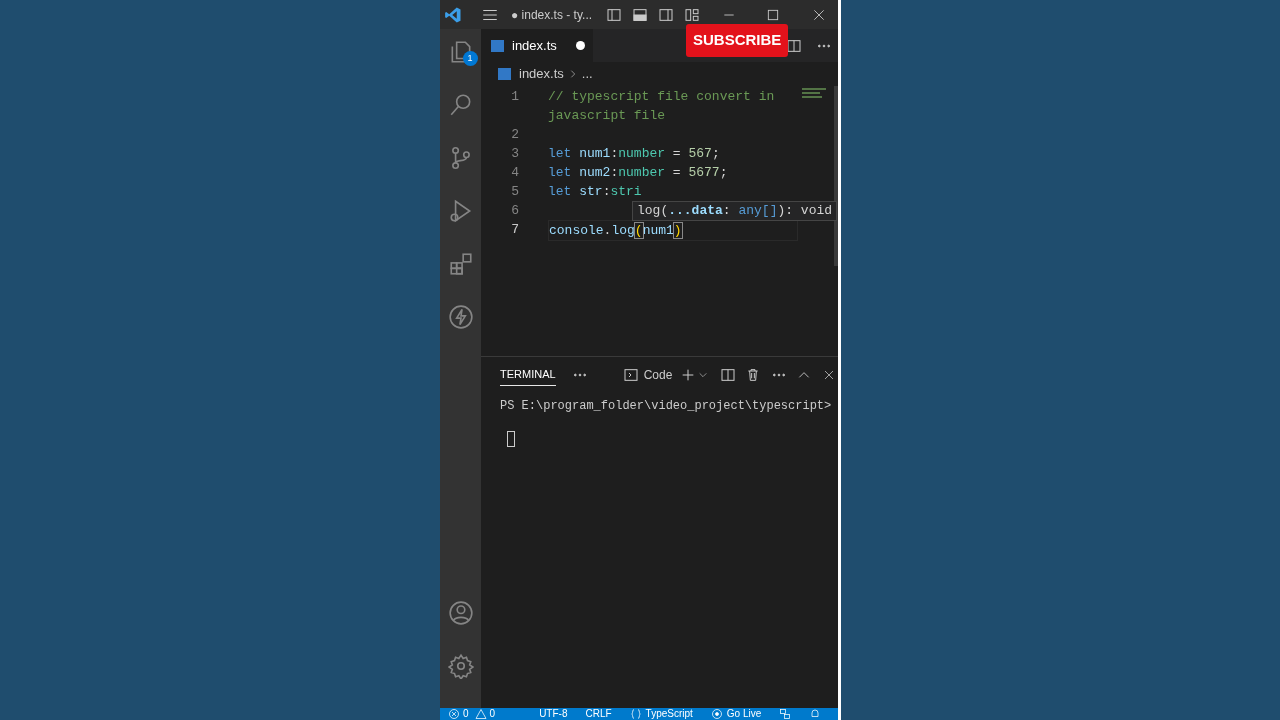 The image size is (1280, 720). I want to click on error-count: 0, so click(466, 714).